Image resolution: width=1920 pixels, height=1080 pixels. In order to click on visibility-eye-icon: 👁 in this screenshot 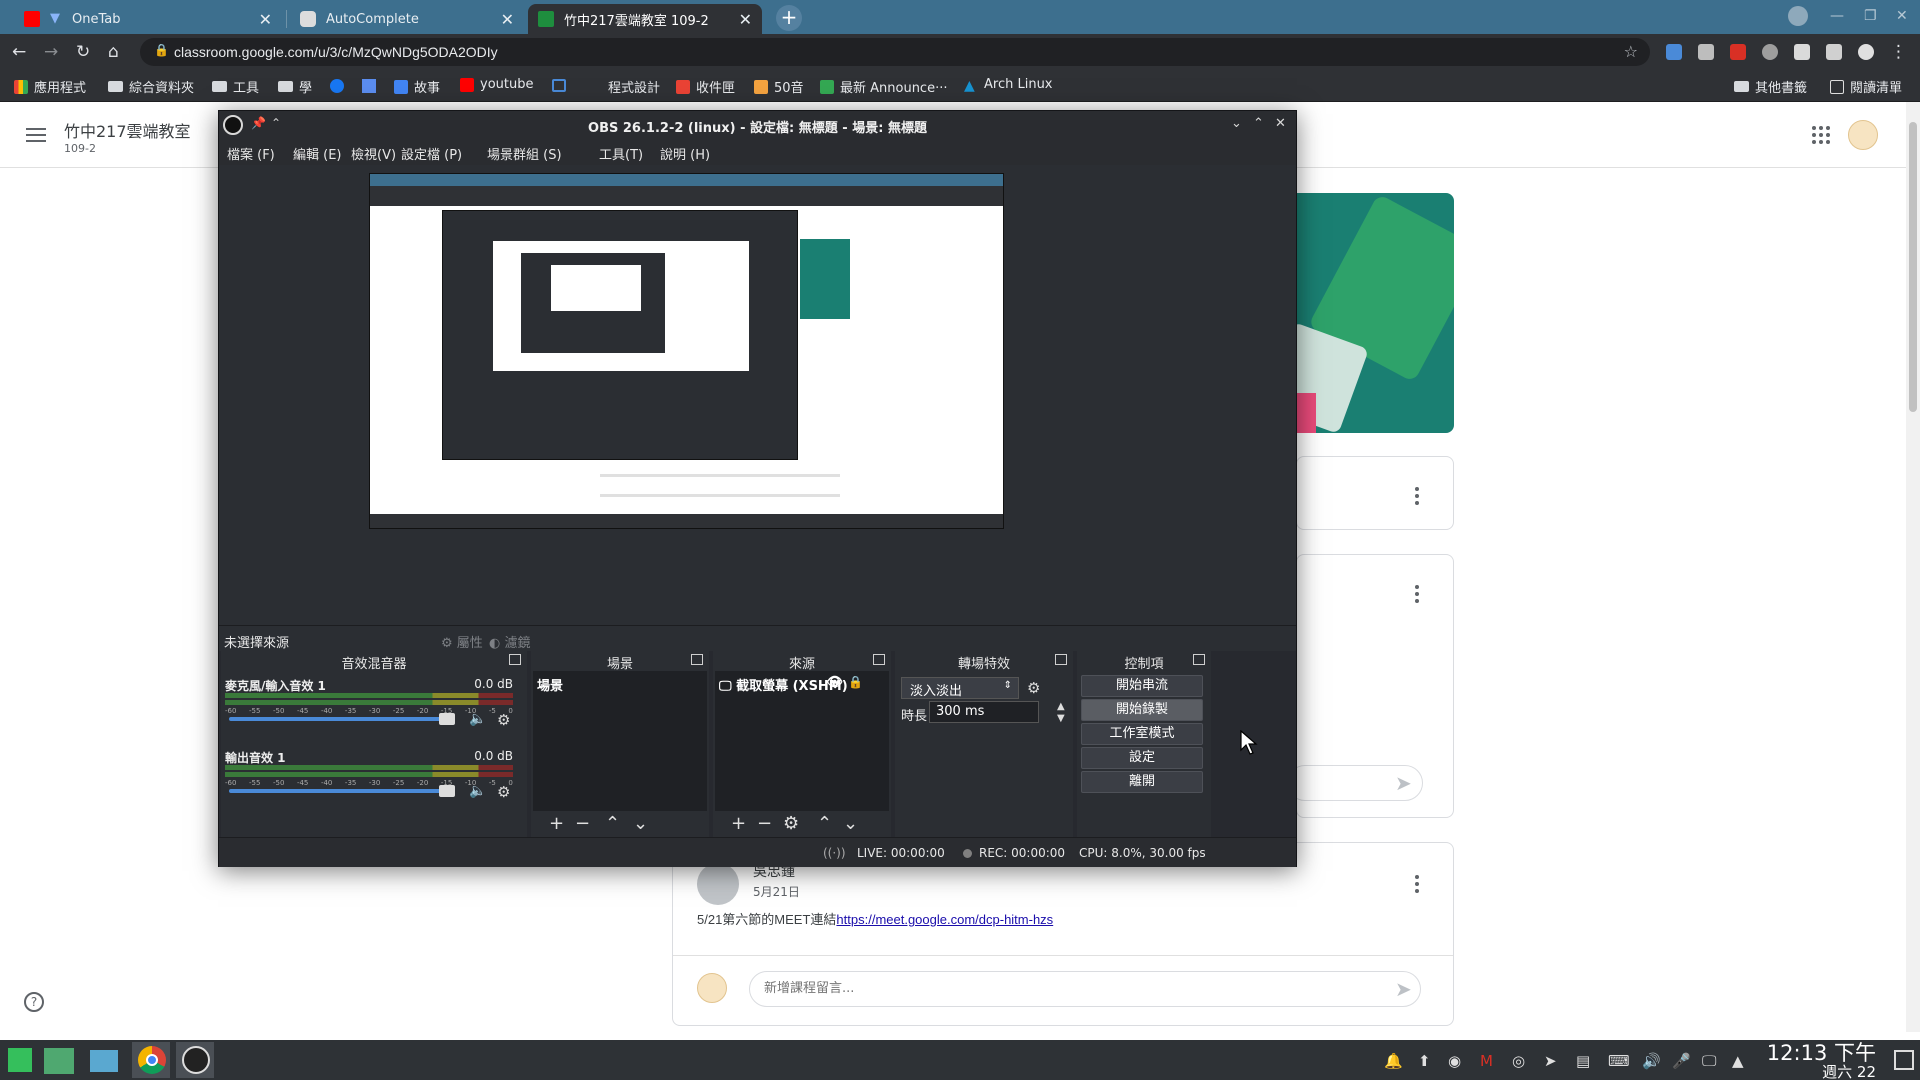, I will do `click(834, 682)`.